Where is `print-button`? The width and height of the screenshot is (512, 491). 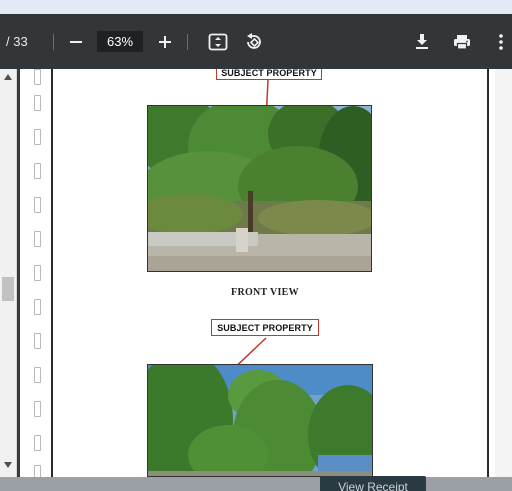 print-button is located at coordinates (462, 41).